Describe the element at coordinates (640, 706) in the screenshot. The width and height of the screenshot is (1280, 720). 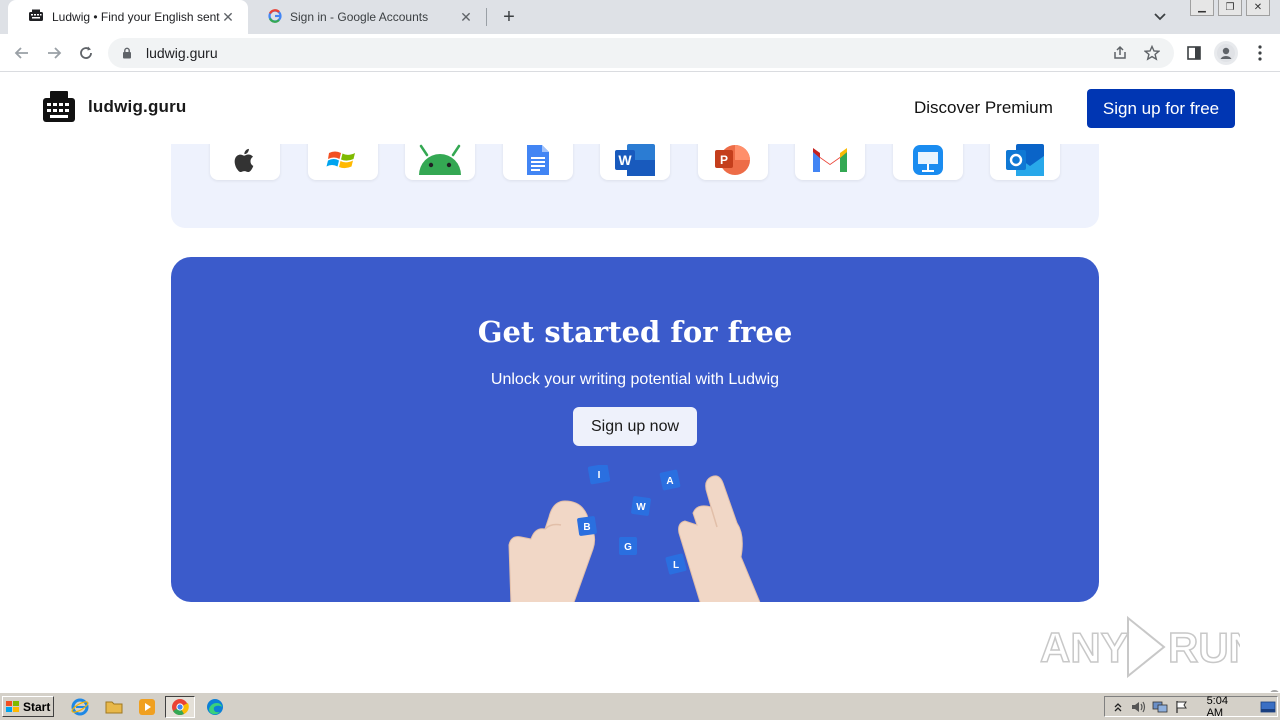
I see `windows-taskbar: Start 5:04 AM` at that location.